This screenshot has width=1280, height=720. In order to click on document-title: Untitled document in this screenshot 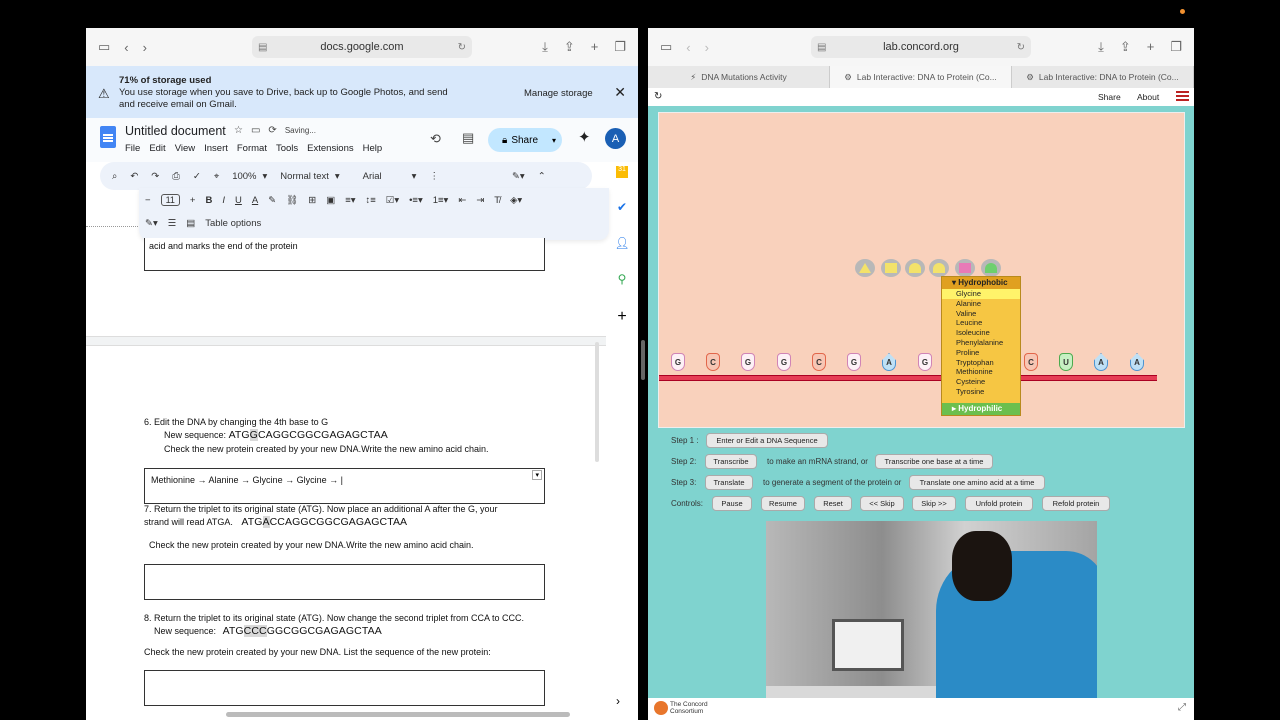, I will do `click(175, 131)`.